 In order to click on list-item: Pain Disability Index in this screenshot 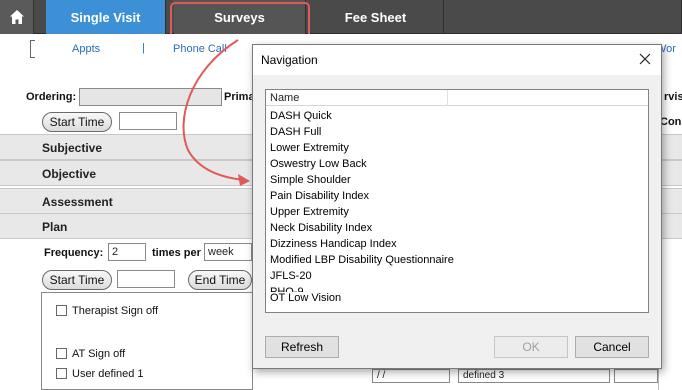, I will do `click(458, 196)`.